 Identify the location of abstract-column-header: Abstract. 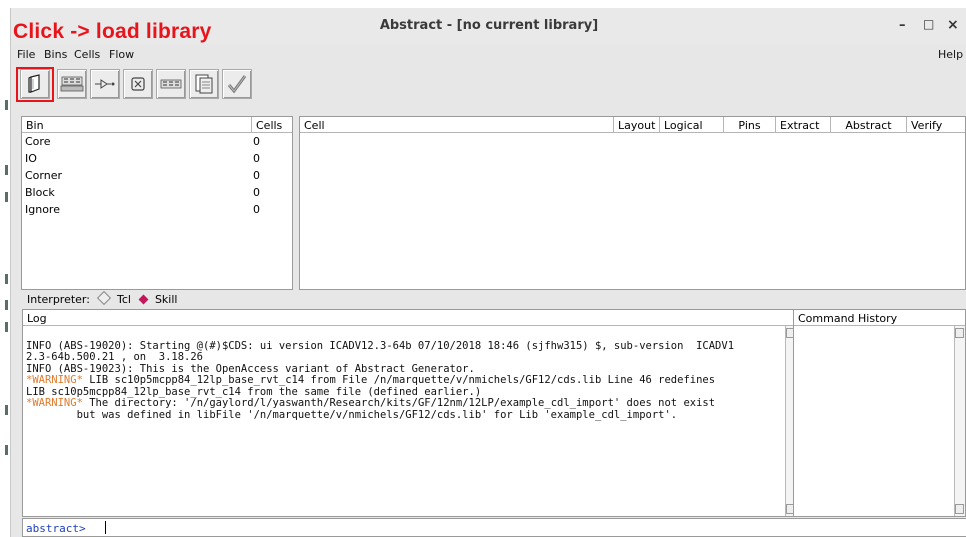
(869, 125).